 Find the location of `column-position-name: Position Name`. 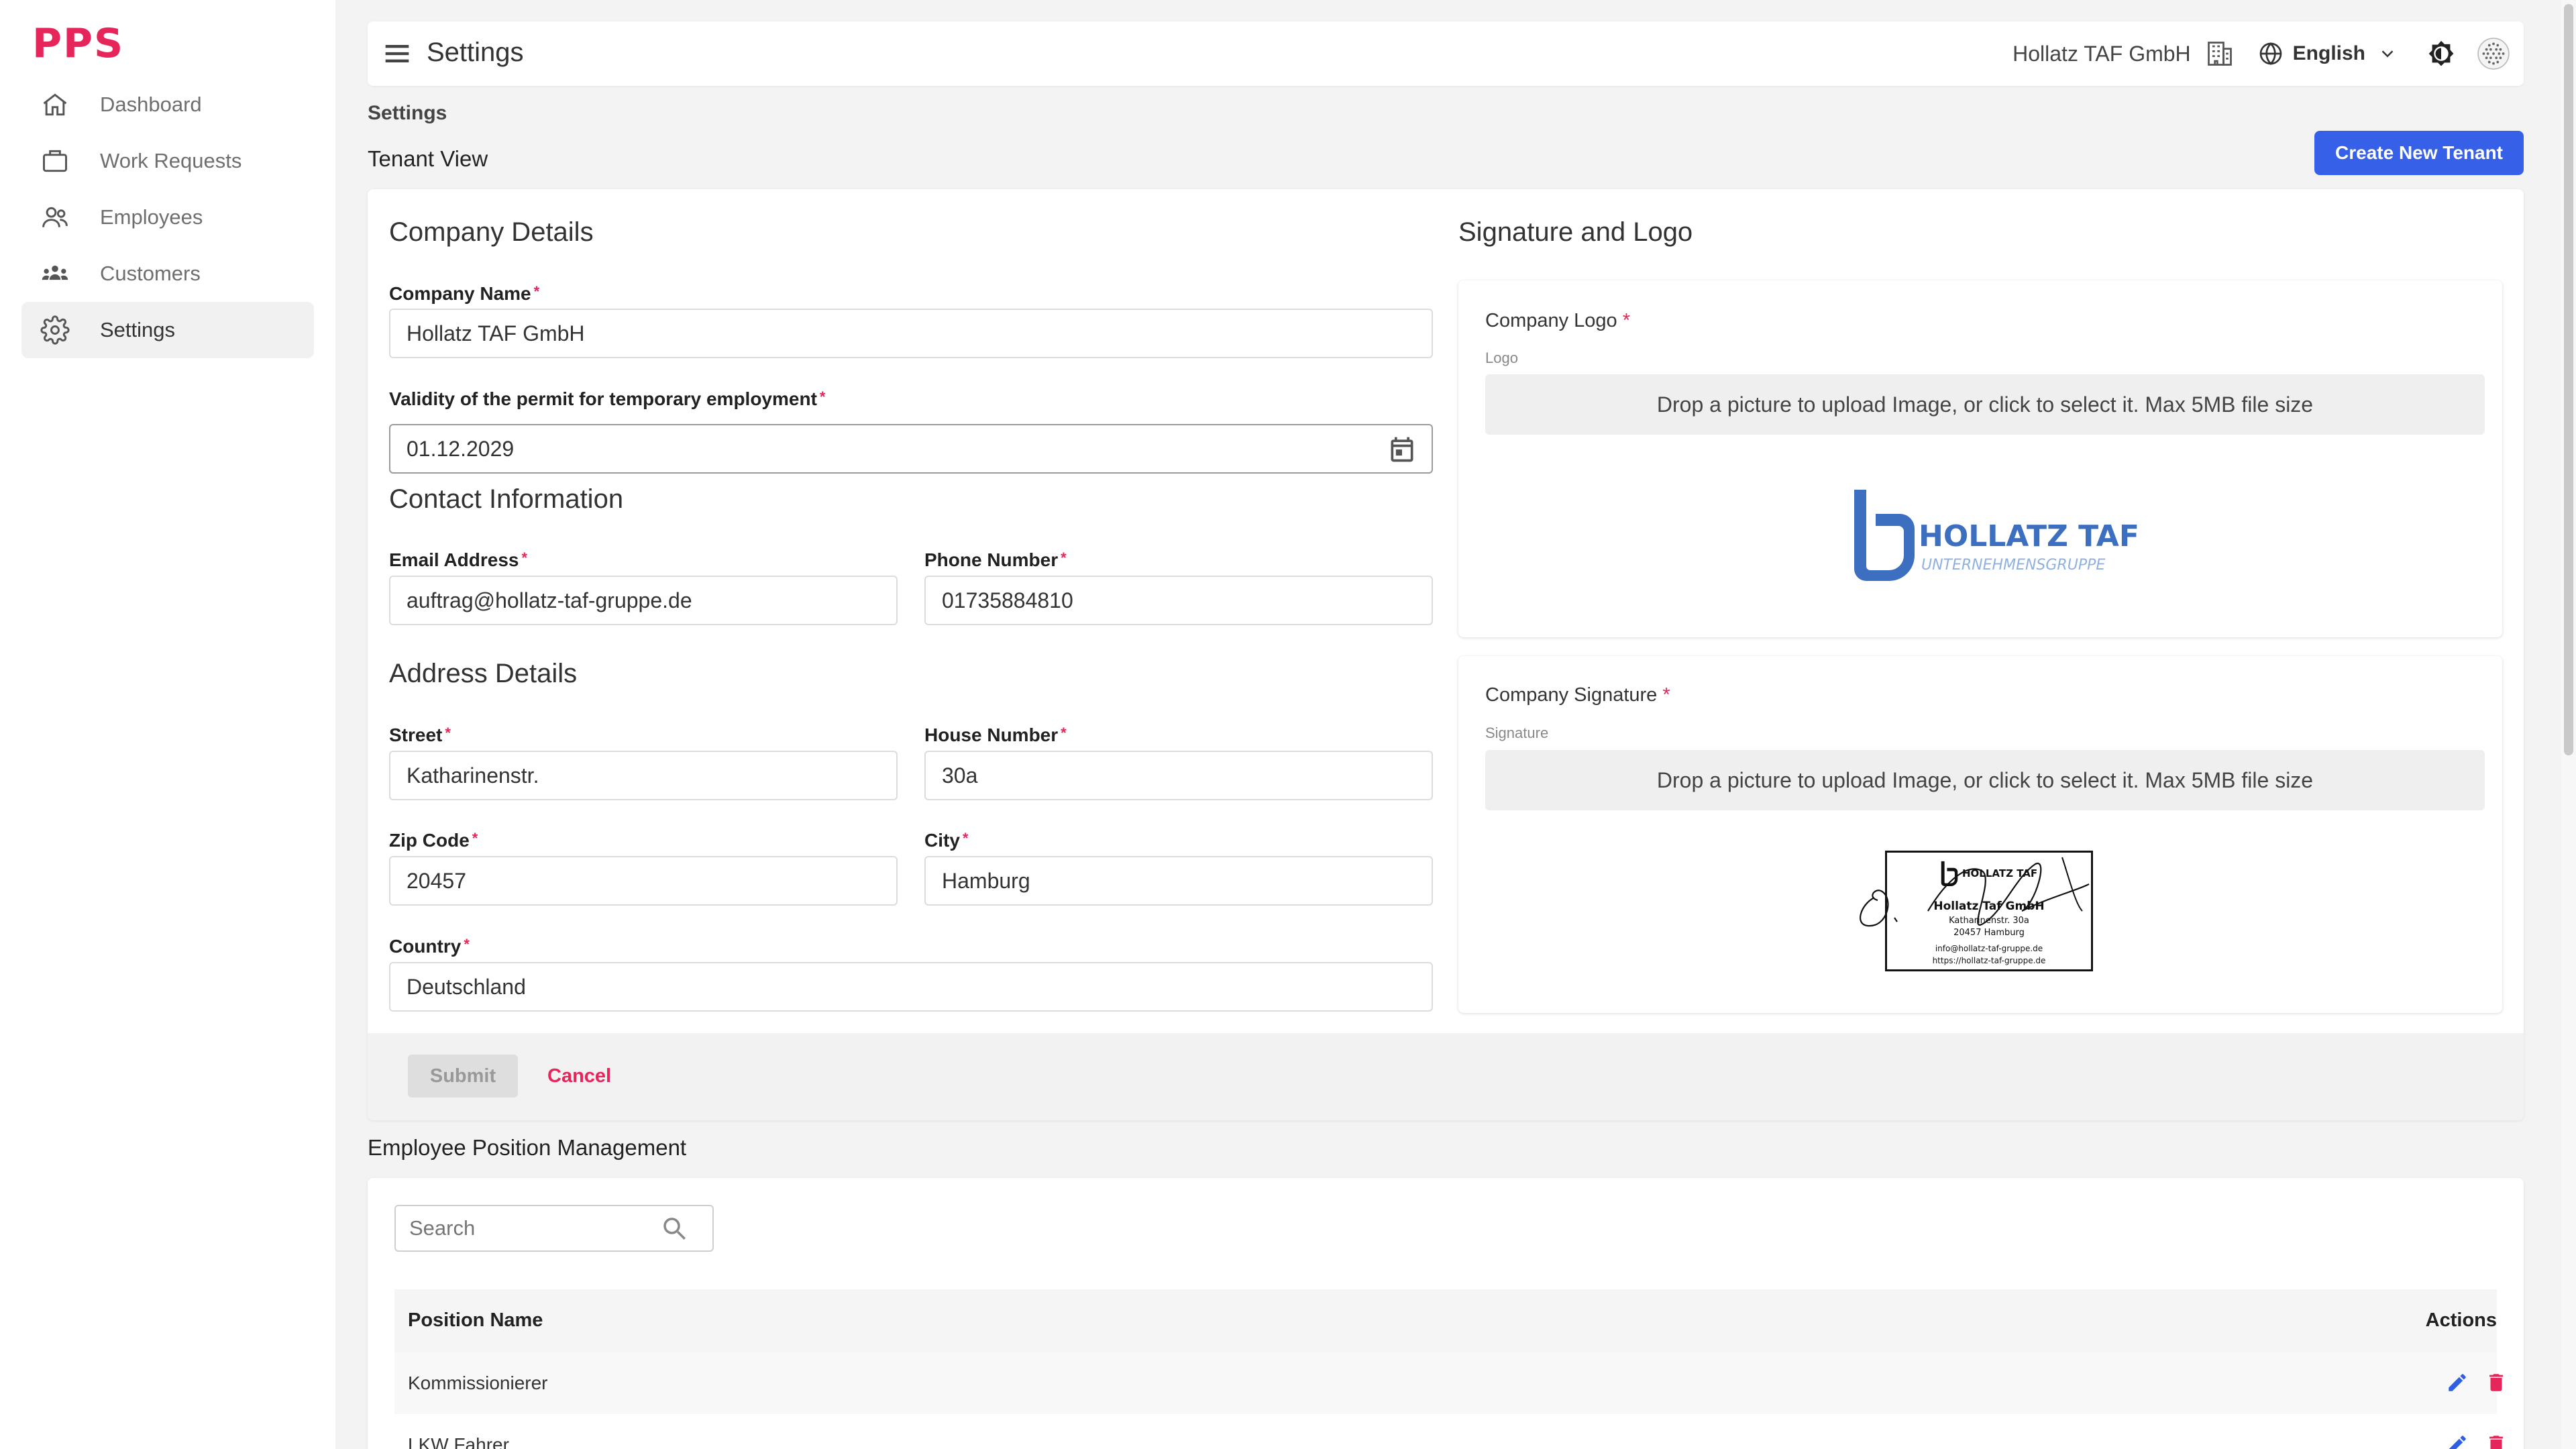

column-position-name: Position Name is located at coordinates (475, 1320).